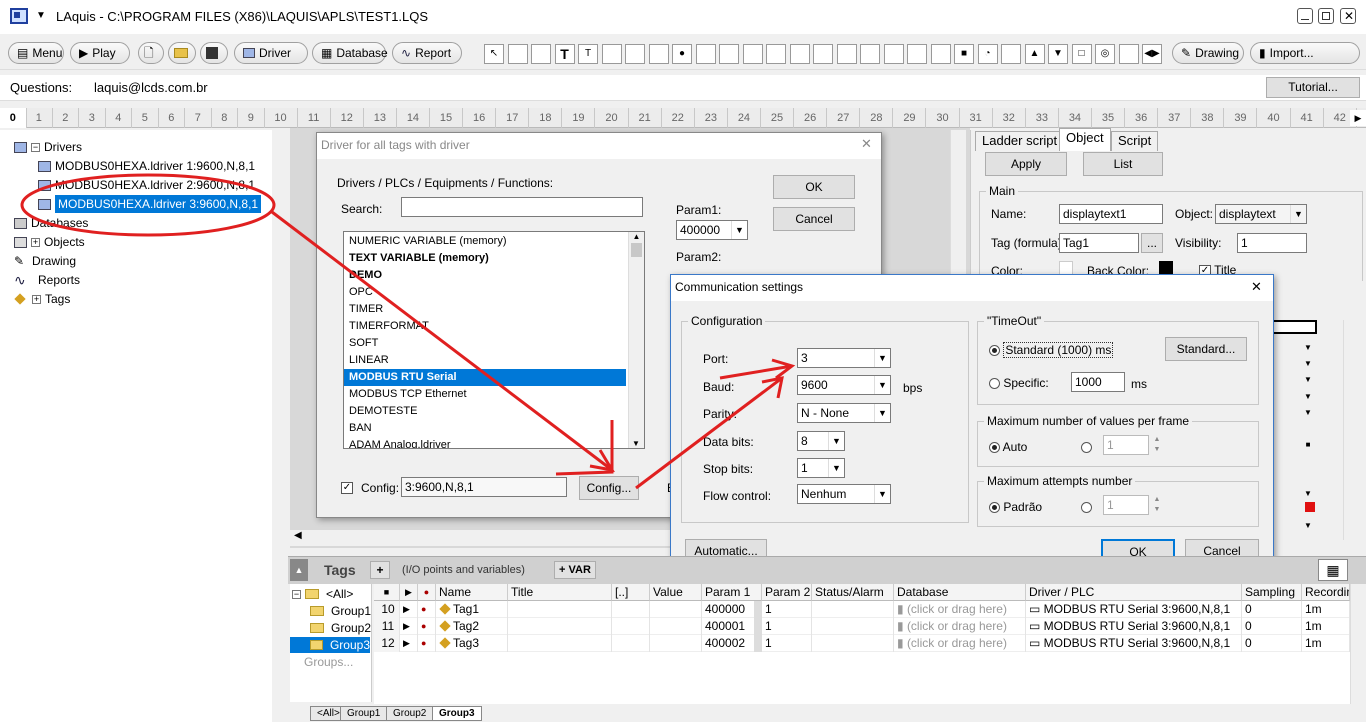 The image size is (1366, 722). I want to click on bar-tool-icon, so click(799, 54).